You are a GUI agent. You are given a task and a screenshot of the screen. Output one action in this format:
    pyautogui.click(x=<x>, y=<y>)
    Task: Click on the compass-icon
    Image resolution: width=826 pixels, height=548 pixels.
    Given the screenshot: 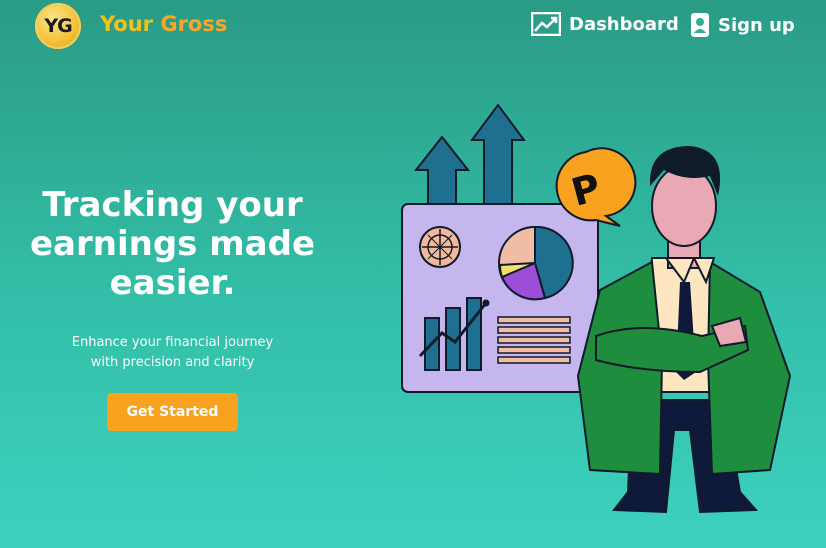 What is the action you would take?
    pyautogui.click(x=440, y=247)
    